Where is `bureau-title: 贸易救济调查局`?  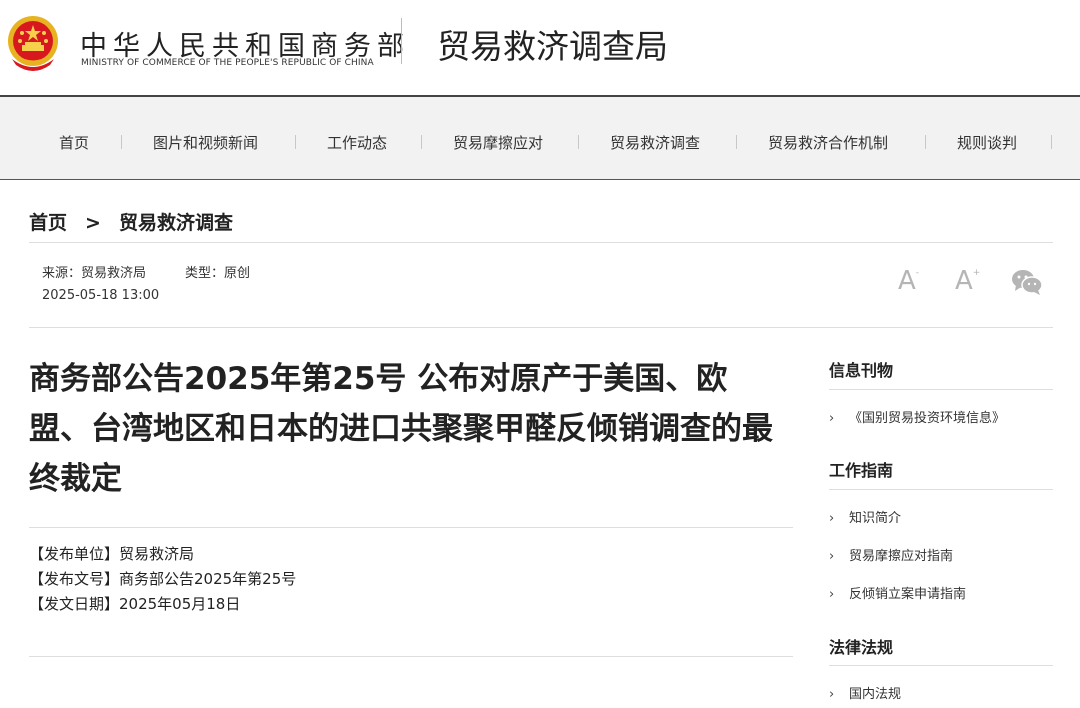
bureau-title: 贸易救济调查局 is located at coordinates (552, 44).